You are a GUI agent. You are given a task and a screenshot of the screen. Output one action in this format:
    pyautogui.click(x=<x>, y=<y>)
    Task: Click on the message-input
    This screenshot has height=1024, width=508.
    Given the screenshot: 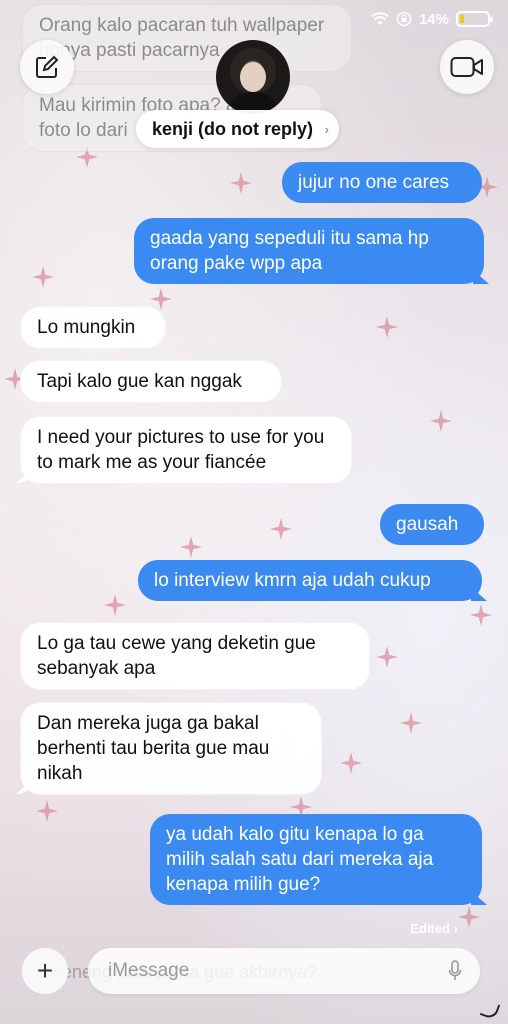 What is the action you would take?
    pyautogui.click(x=268, y=971)
    